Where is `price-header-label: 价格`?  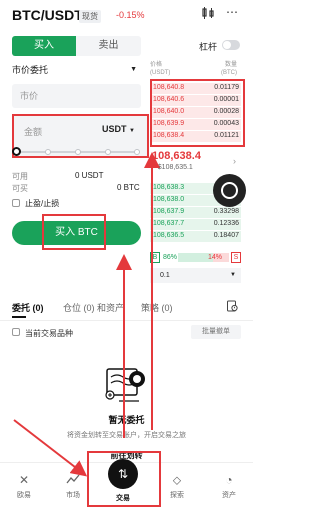 price-header-label: 价格 is located at coordinates (156, 65).